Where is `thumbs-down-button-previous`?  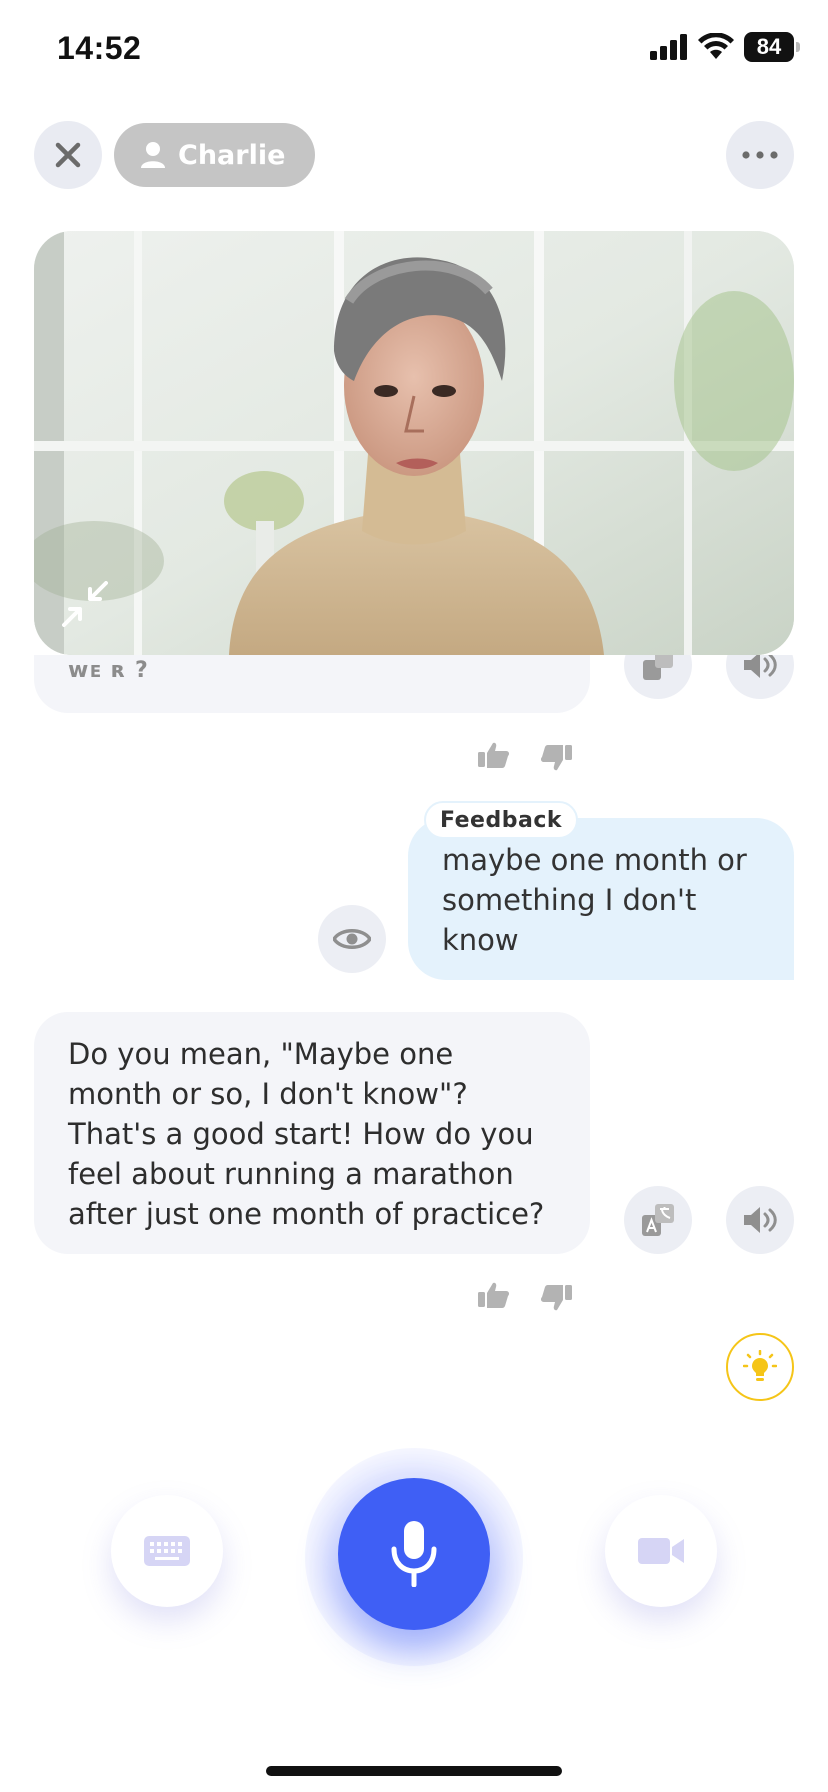 thumbs-down-button-previous is located at coordinates (556, 758).